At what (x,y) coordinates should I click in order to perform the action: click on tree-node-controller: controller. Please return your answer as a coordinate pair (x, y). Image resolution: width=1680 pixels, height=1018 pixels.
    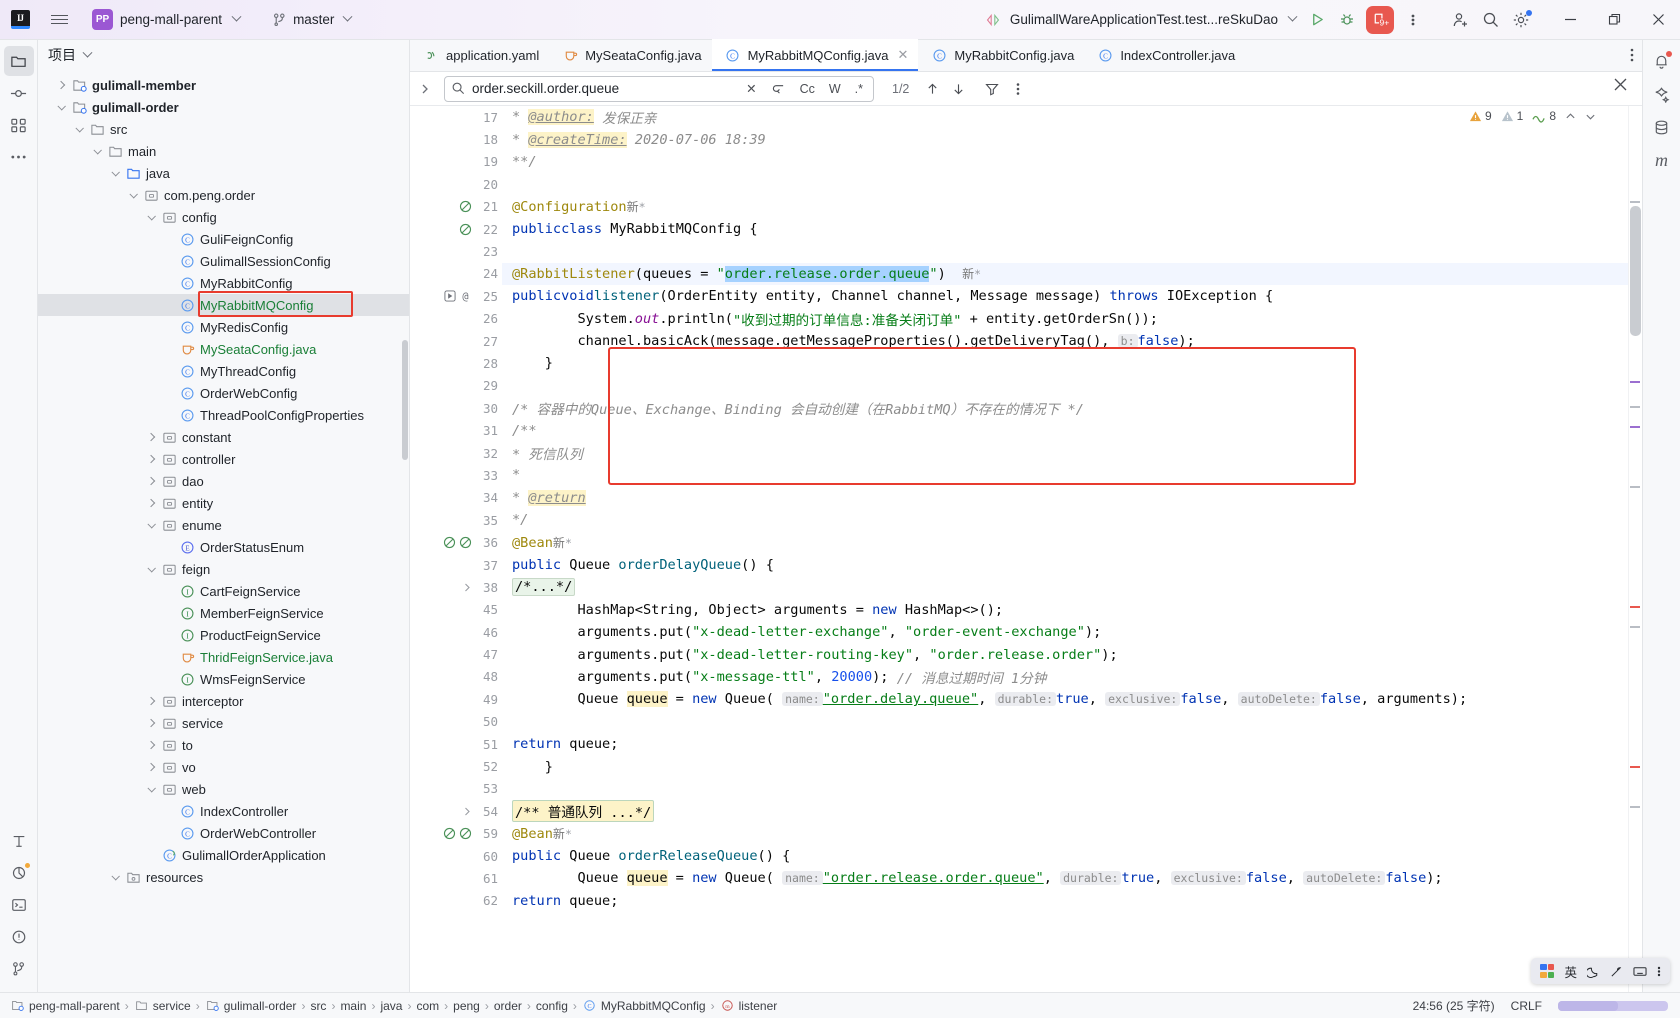
    Looking at the image, I should click on (223, 459).